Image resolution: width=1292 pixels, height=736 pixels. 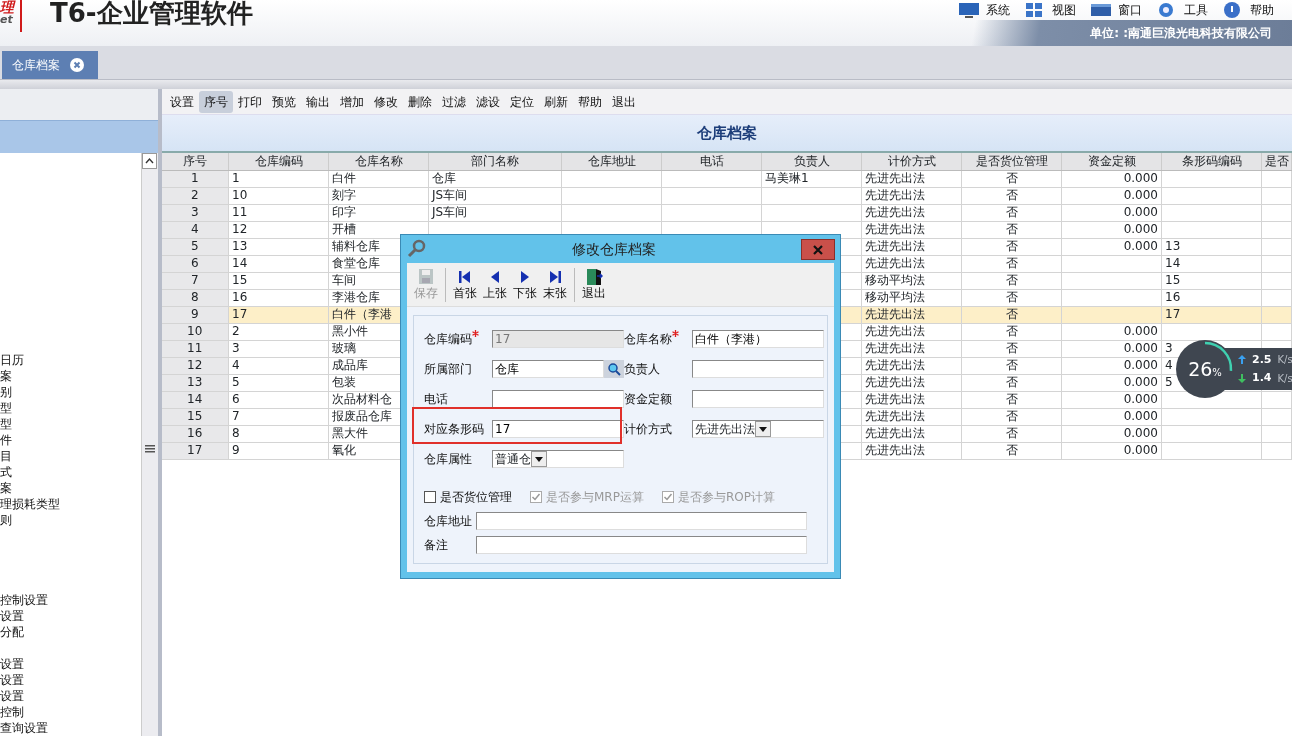 I want to click on scroll-up-icon, so click(x=149, y=161).